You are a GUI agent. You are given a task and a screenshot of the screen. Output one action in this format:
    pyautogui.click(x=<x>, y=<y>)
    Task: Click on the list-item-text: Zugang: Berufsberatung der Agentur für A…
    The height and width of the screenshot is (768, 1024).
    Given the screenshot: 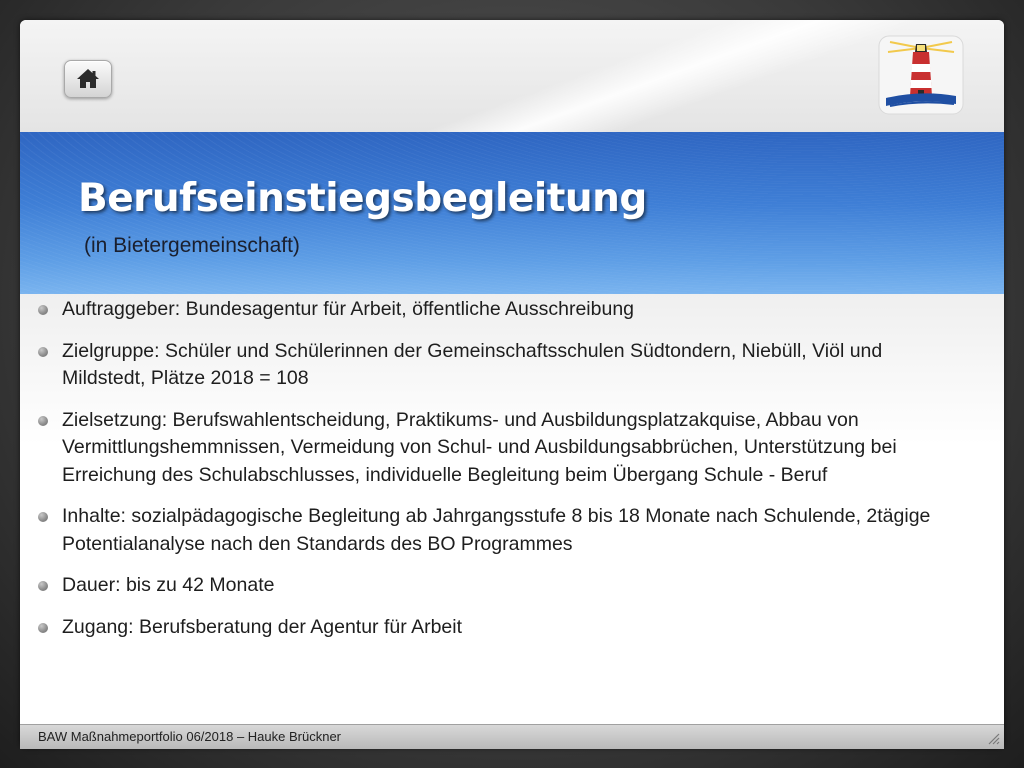 What is the action you would take?
    pyautogui.click(x=262, y=626)
    